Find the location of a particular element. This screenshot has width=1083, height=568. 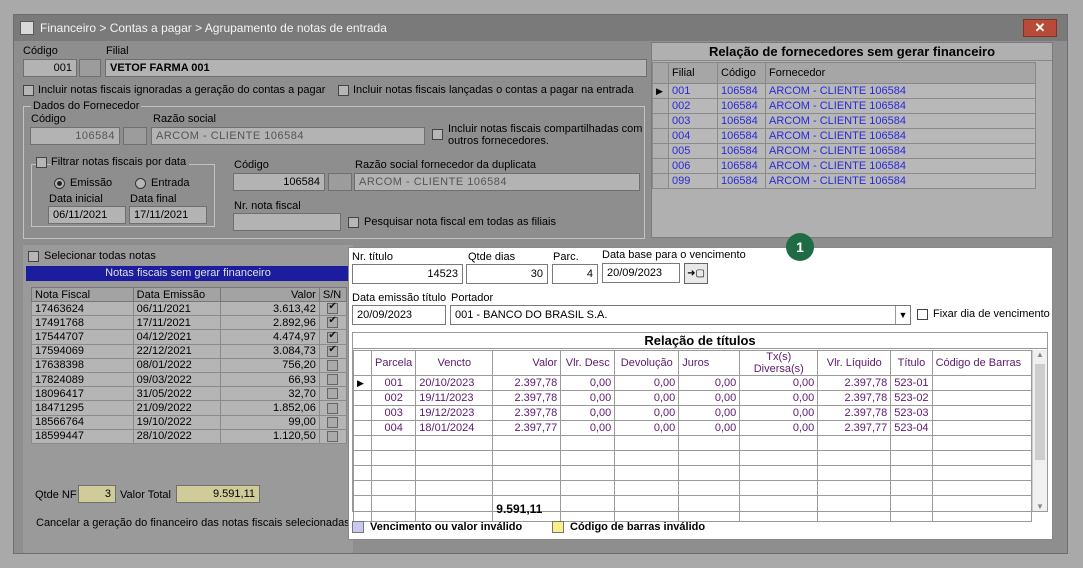

valor-total-field: 9.591,11 is located at coordinates (218, 494).